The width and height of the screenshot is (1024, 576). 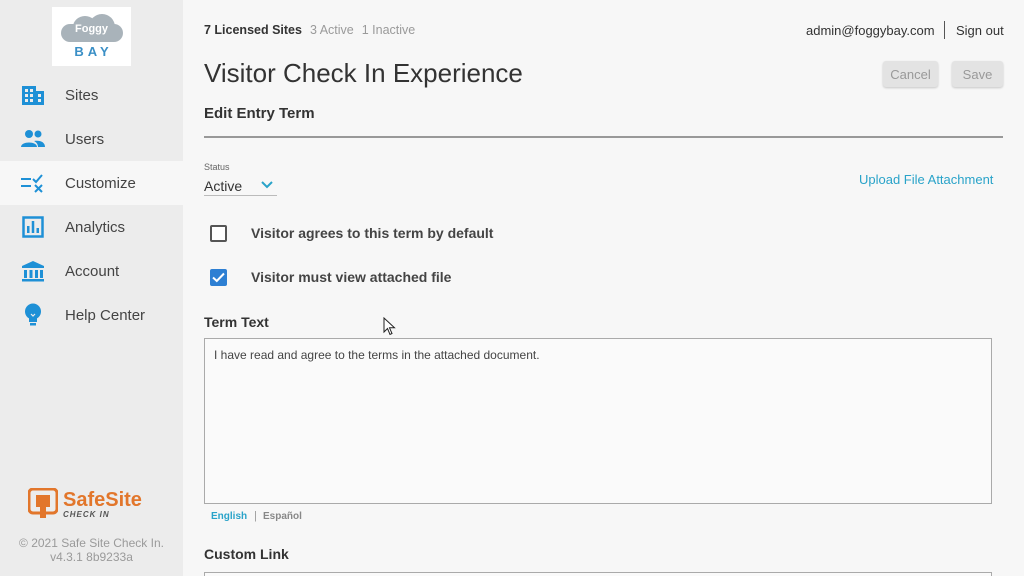 I want to click on licensed-sites-count: 7 Licensed Sites, so click(x=253, y=30).